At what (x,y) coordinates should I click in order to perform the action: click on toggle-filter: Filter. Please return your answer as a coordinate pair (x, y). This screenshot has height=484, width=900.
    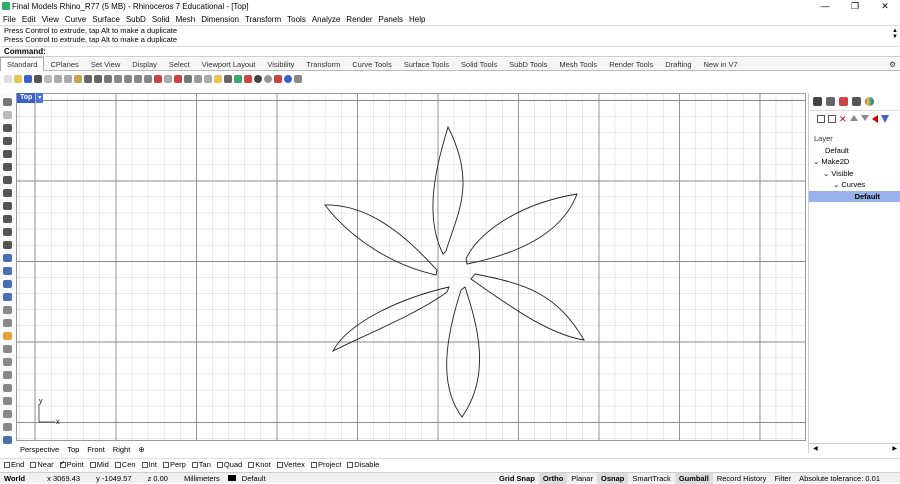
    Looking at the image, I should click on (782, 478).